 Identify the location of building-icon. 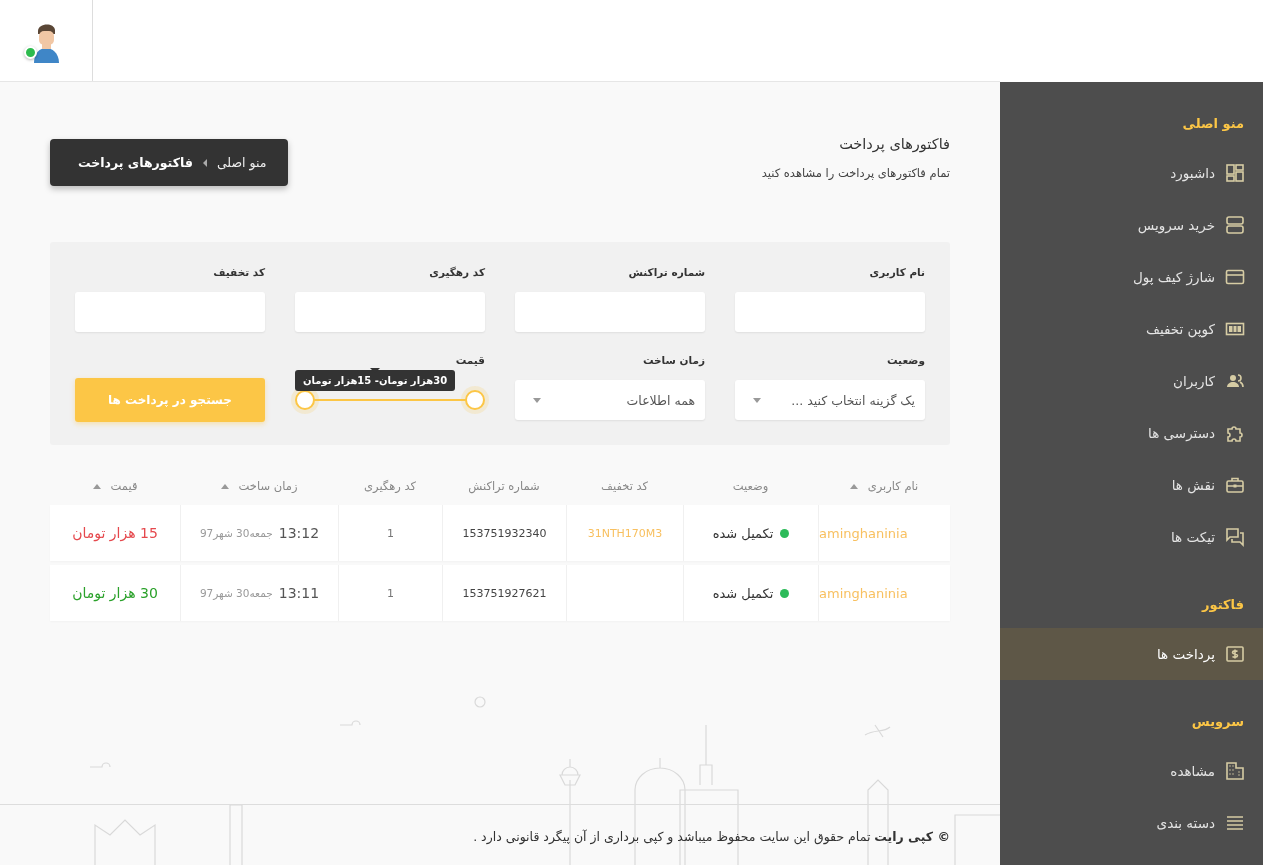
(1235, 771).